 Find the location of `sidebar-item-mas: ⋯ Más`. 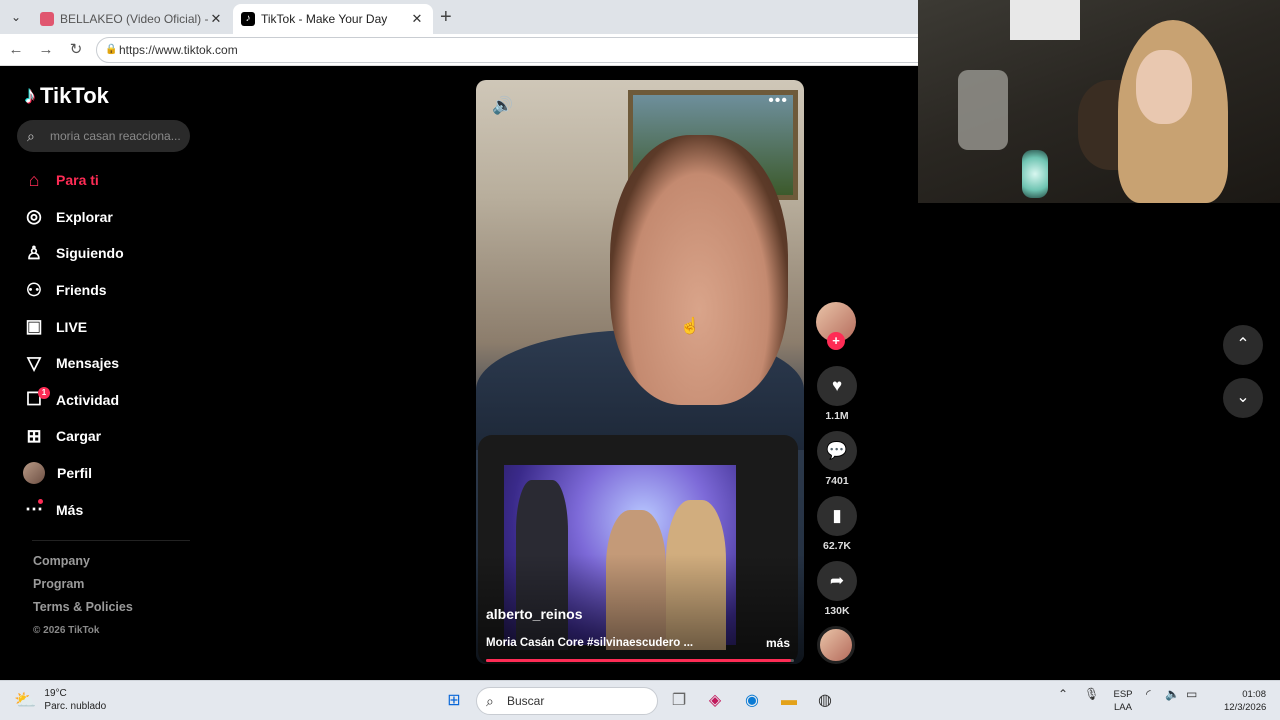

sidebar-item-mas: ⋯ Más is located at coordinates (107, 509).